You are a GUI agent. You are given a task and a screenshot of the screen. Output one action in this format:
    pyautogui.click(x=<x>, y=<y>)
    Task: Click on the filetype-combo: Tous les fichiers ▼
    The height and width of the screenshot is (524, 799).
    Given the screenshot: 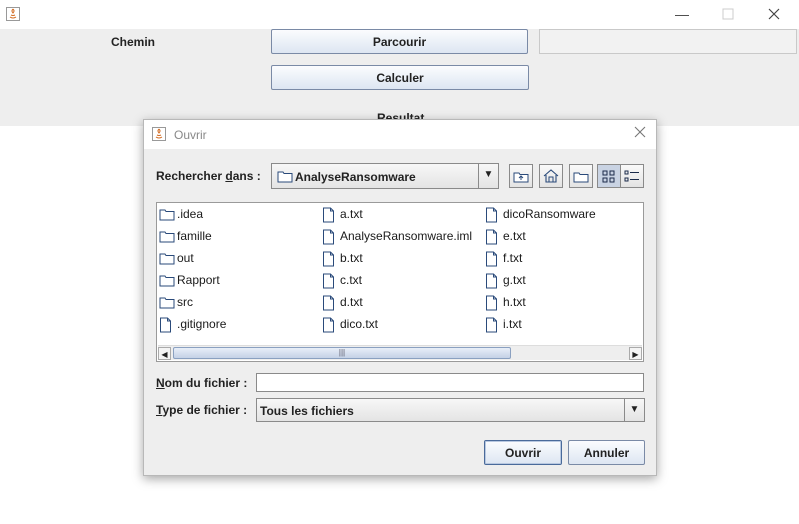 What is the action you would take?
    pyautogui.click(x=450, y=410)
    